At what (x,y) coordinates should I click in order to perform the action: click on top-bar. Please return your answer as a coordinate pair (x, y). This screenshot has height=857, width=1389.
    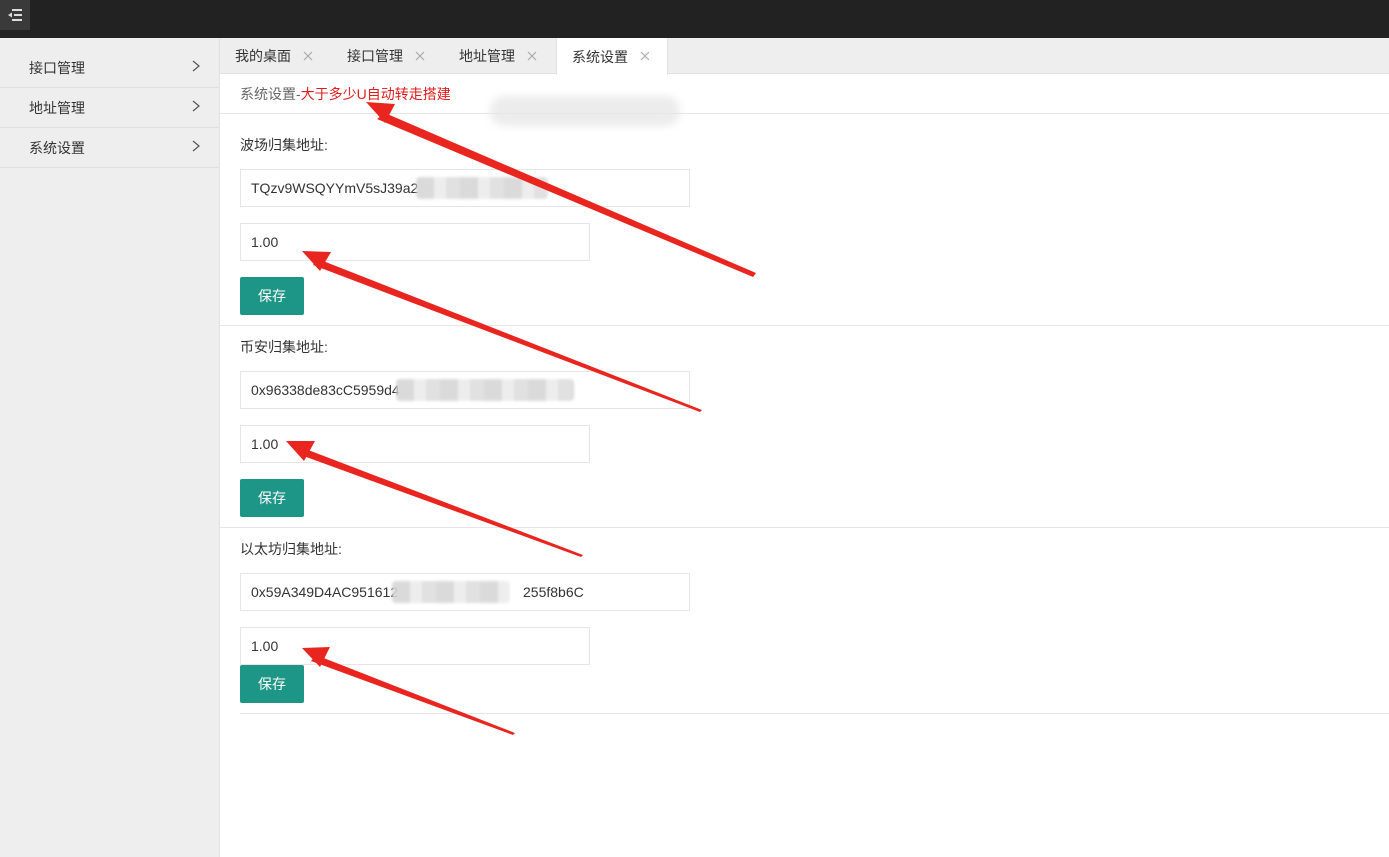
    Looking at the image, I should click on (694, 19).